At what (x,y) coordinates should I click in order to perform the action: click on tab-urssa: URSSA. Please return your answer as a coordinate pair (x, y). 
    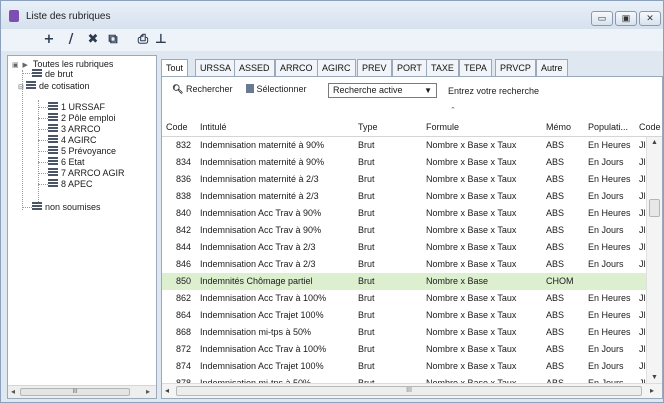
    Looking at the image, I should click on (216, 67).